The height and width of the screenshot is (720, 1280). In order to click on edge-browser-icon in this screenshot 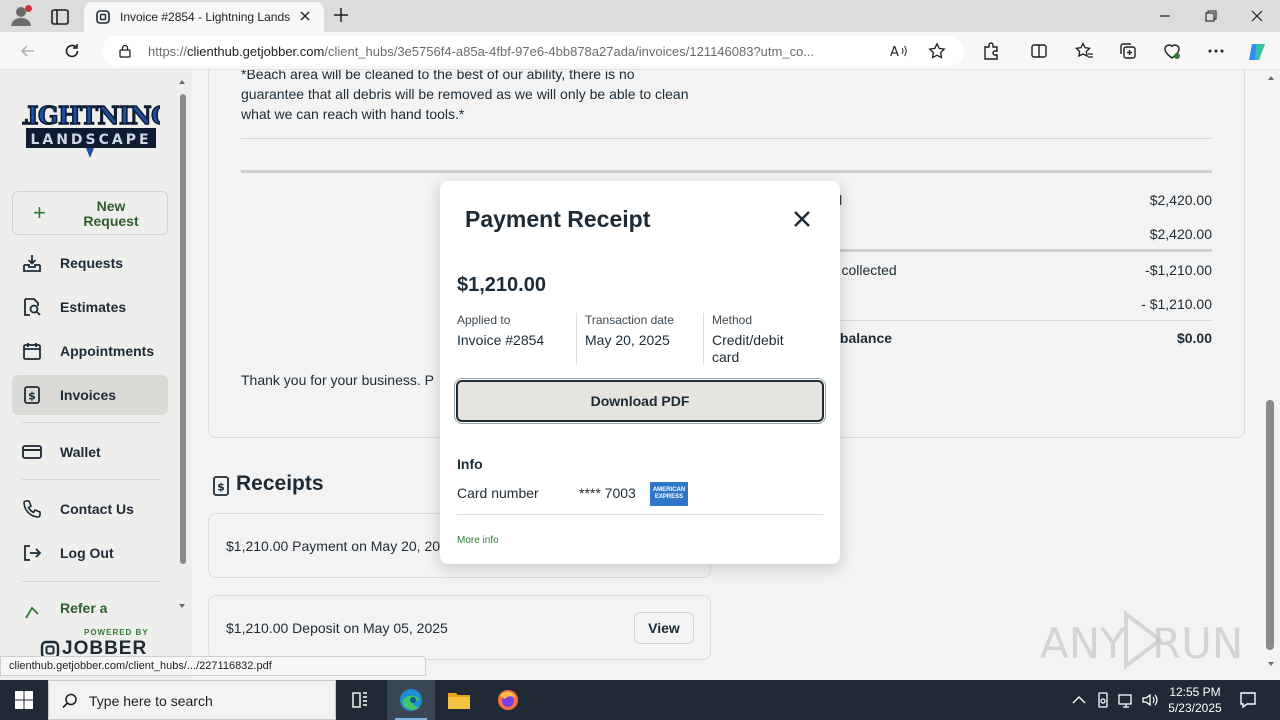, I will do `click(411, 700)`.